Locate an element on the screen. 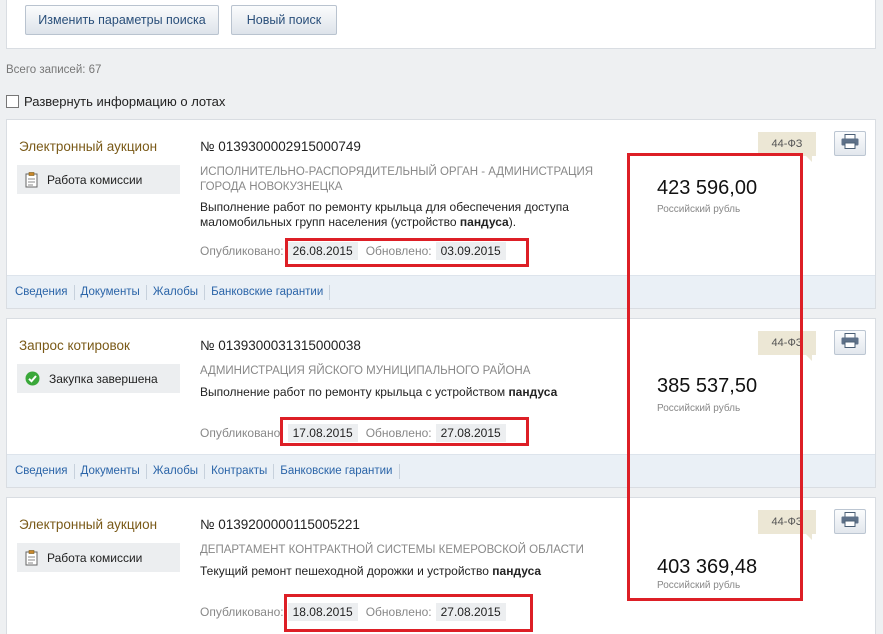 This screenshot has width=883, height=634. status-badge: Закупка завершена is located at coordinates (98, 378).